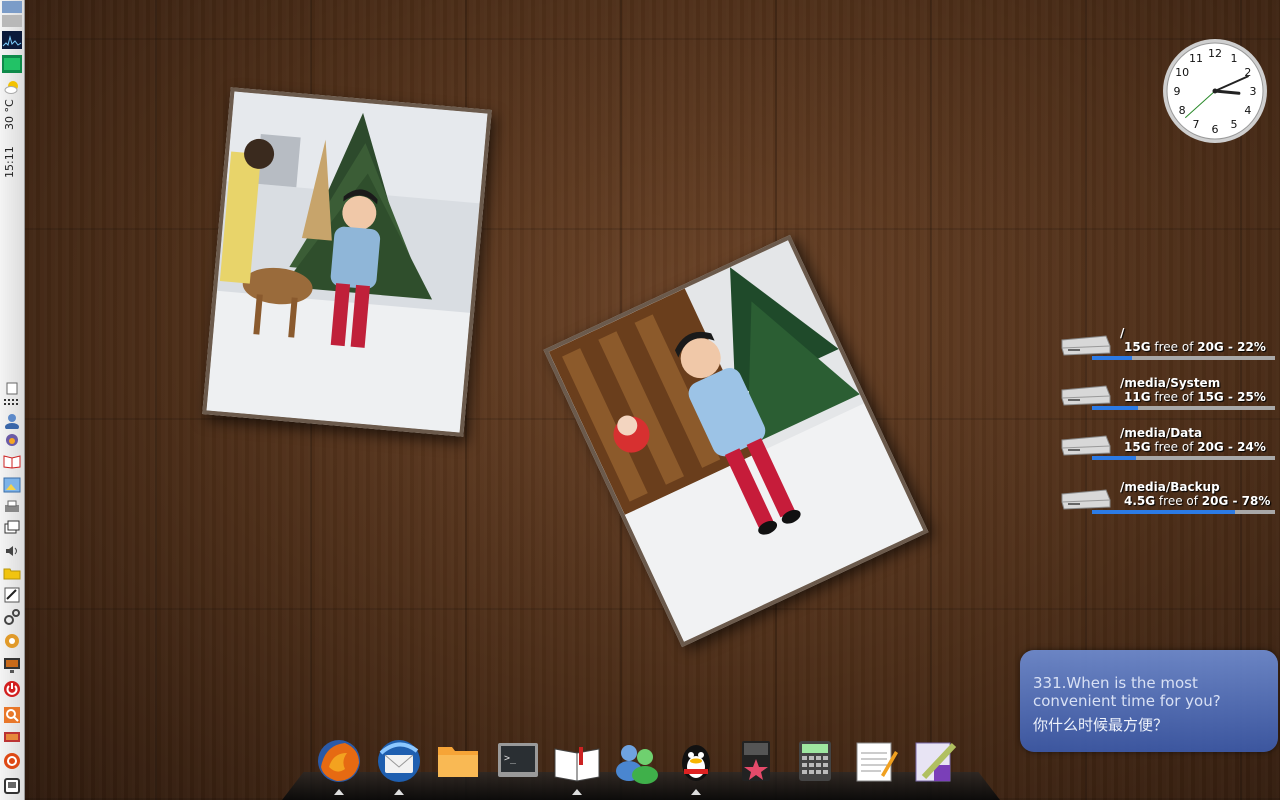 The image size is (1280, 800). Describe the element at coordinates (12, 665) in the screenshot. I see `display-icon` at that location.